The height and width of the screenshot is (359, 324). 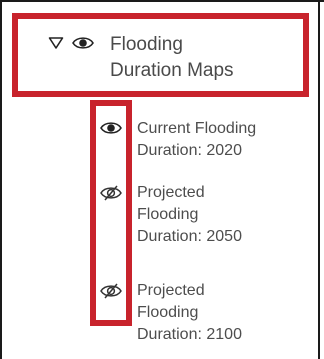 I want to click on layer-label: Projected Flooding Duration: 2050, so click(x=222, y=215).